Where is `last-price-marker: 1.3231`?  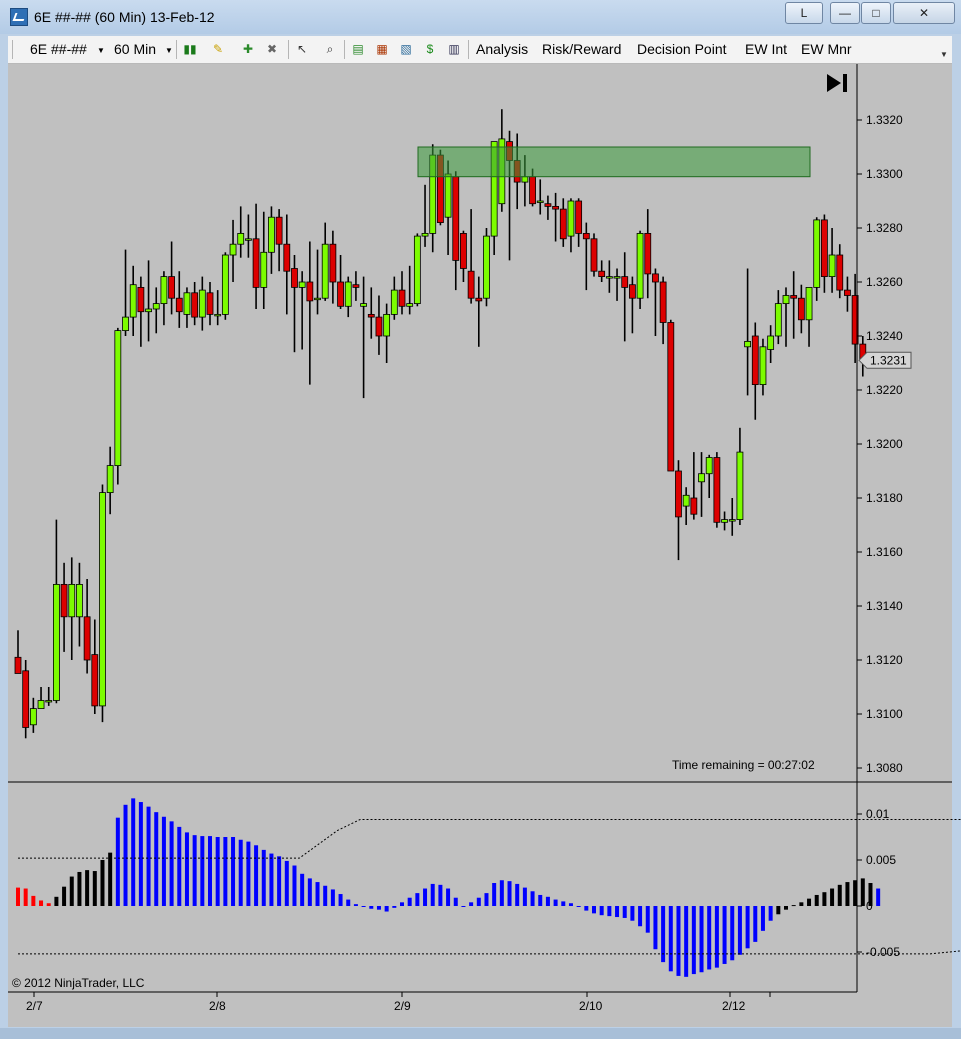 last-price-marker: 1.3231 is located at coordinates (885, 360).